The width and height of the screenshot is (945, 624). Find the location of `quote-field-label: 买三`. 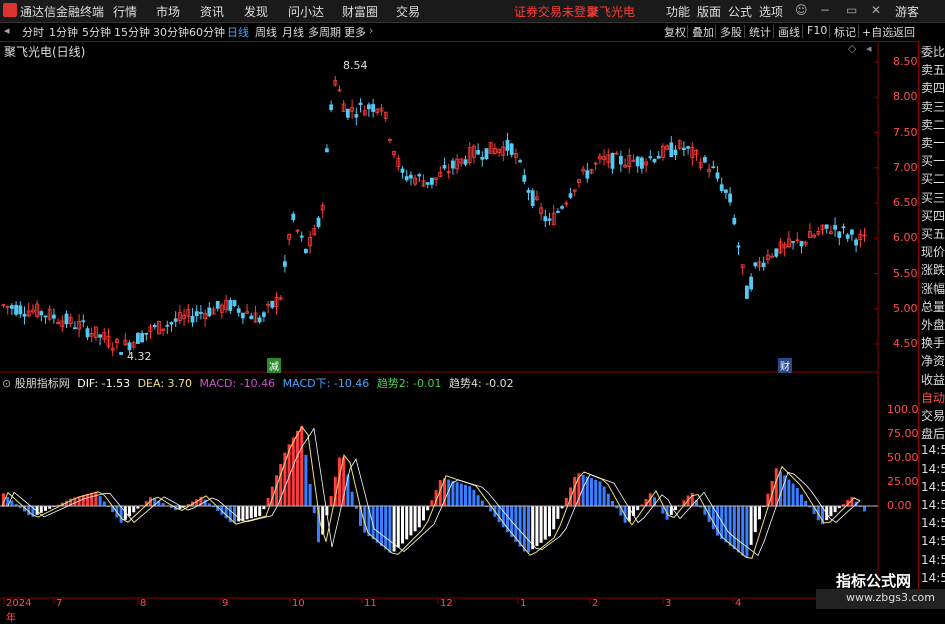

quote-field-label: 买三 is located at coordinates (933, 197).